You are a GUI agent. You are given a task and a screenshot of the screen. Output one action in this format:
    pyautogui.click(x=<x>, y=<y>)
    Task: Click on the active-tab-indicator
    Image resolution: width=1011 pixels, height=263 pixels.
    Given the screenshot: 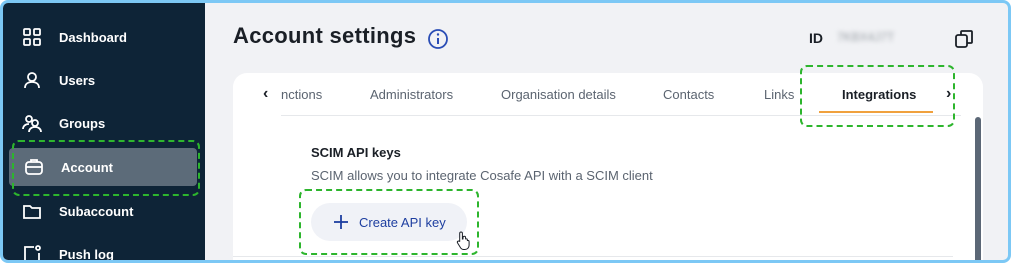 What is the action you would take?
    pyautogui.click(x=876, y=112)
    